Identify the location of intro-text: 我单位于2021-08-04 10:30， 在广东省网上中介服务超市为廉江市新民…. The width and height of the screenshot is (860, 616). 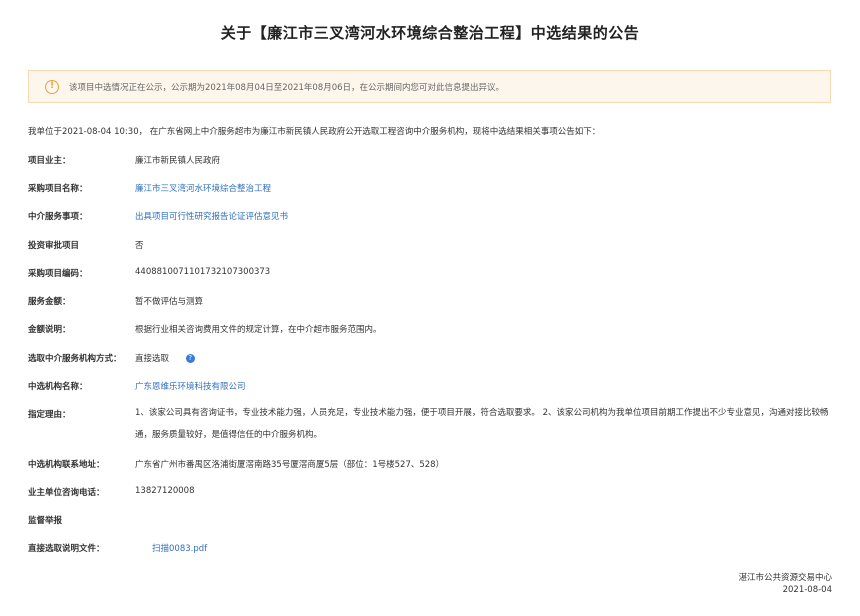
(314, 132).